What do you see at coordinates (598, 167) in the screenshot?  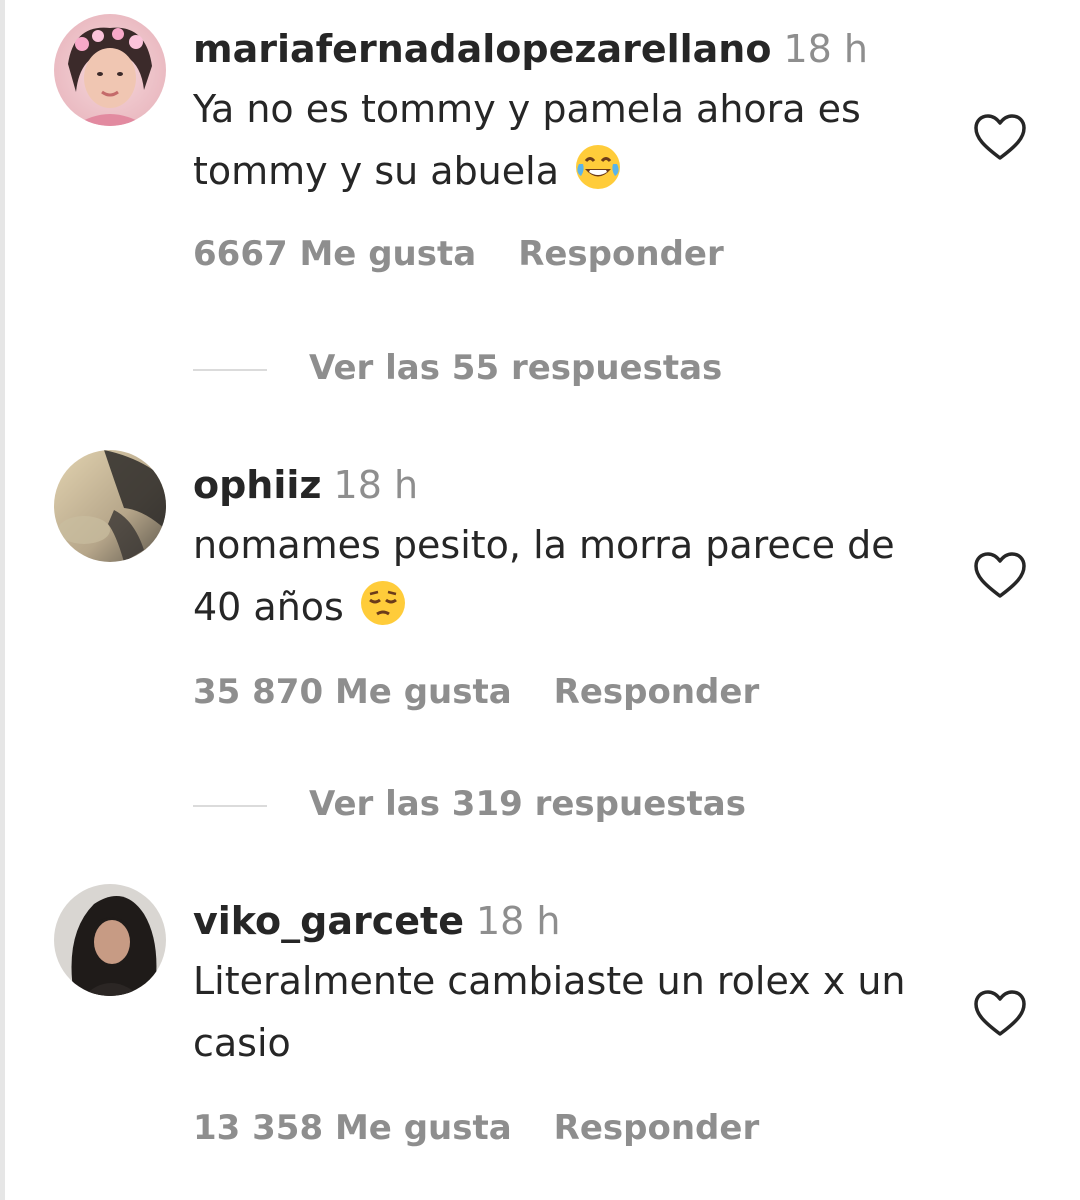 I see `face-with-tears-of-joy-icon` at bounding box center [598, 167].